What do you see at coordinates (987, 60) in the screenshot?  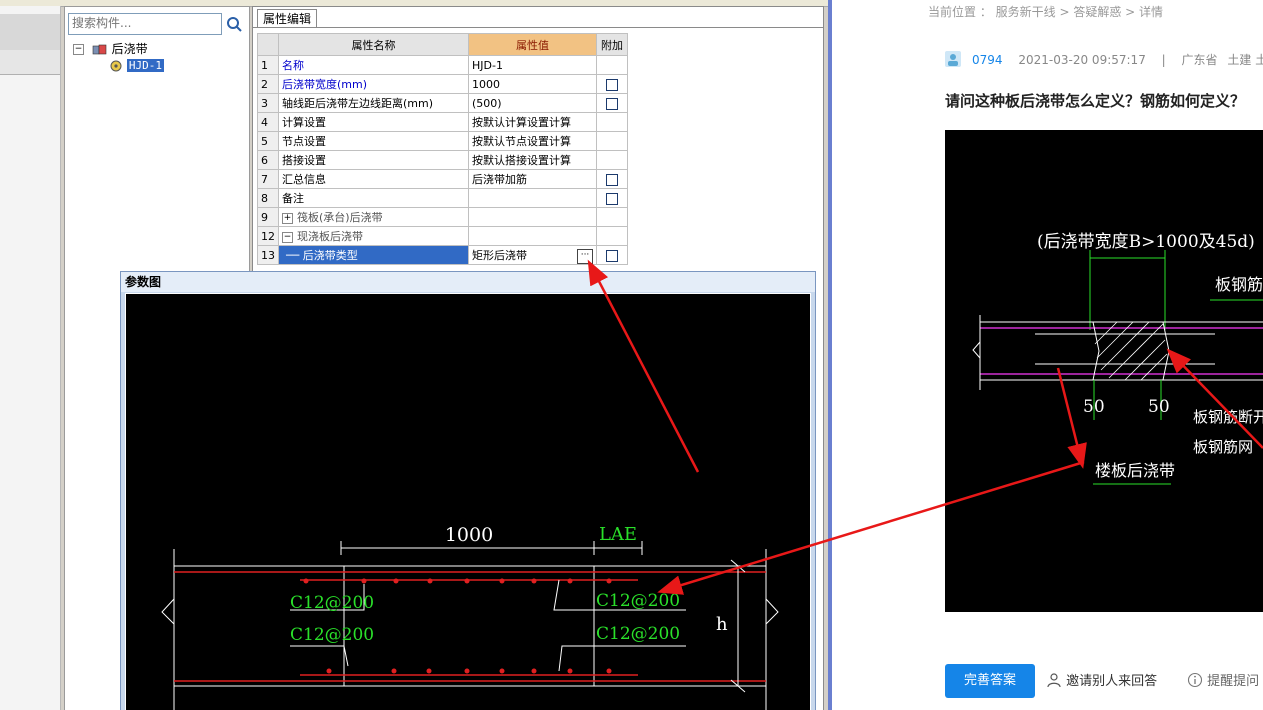 I see `user-name: 0794` at bounding box center [987, 60].